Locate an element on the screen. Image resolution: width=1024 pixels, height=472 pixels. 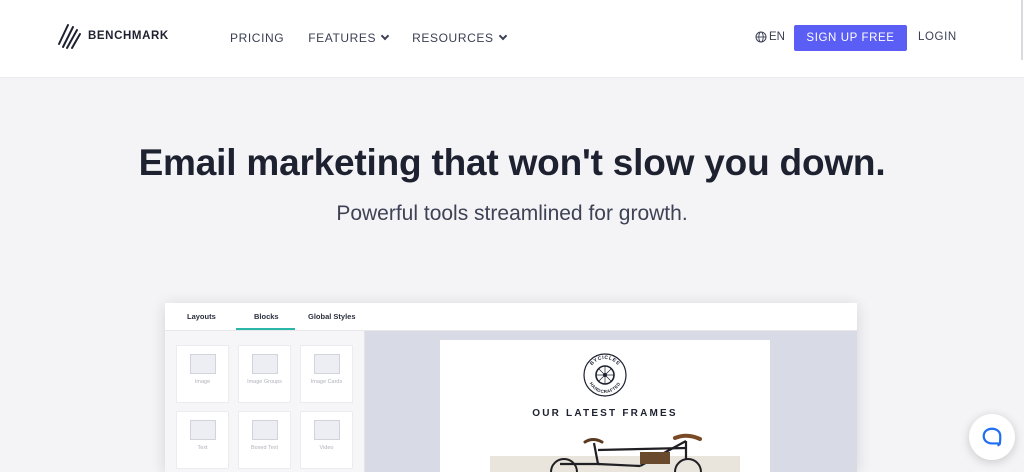
bicycle-image is located at coordinates (615, 452).